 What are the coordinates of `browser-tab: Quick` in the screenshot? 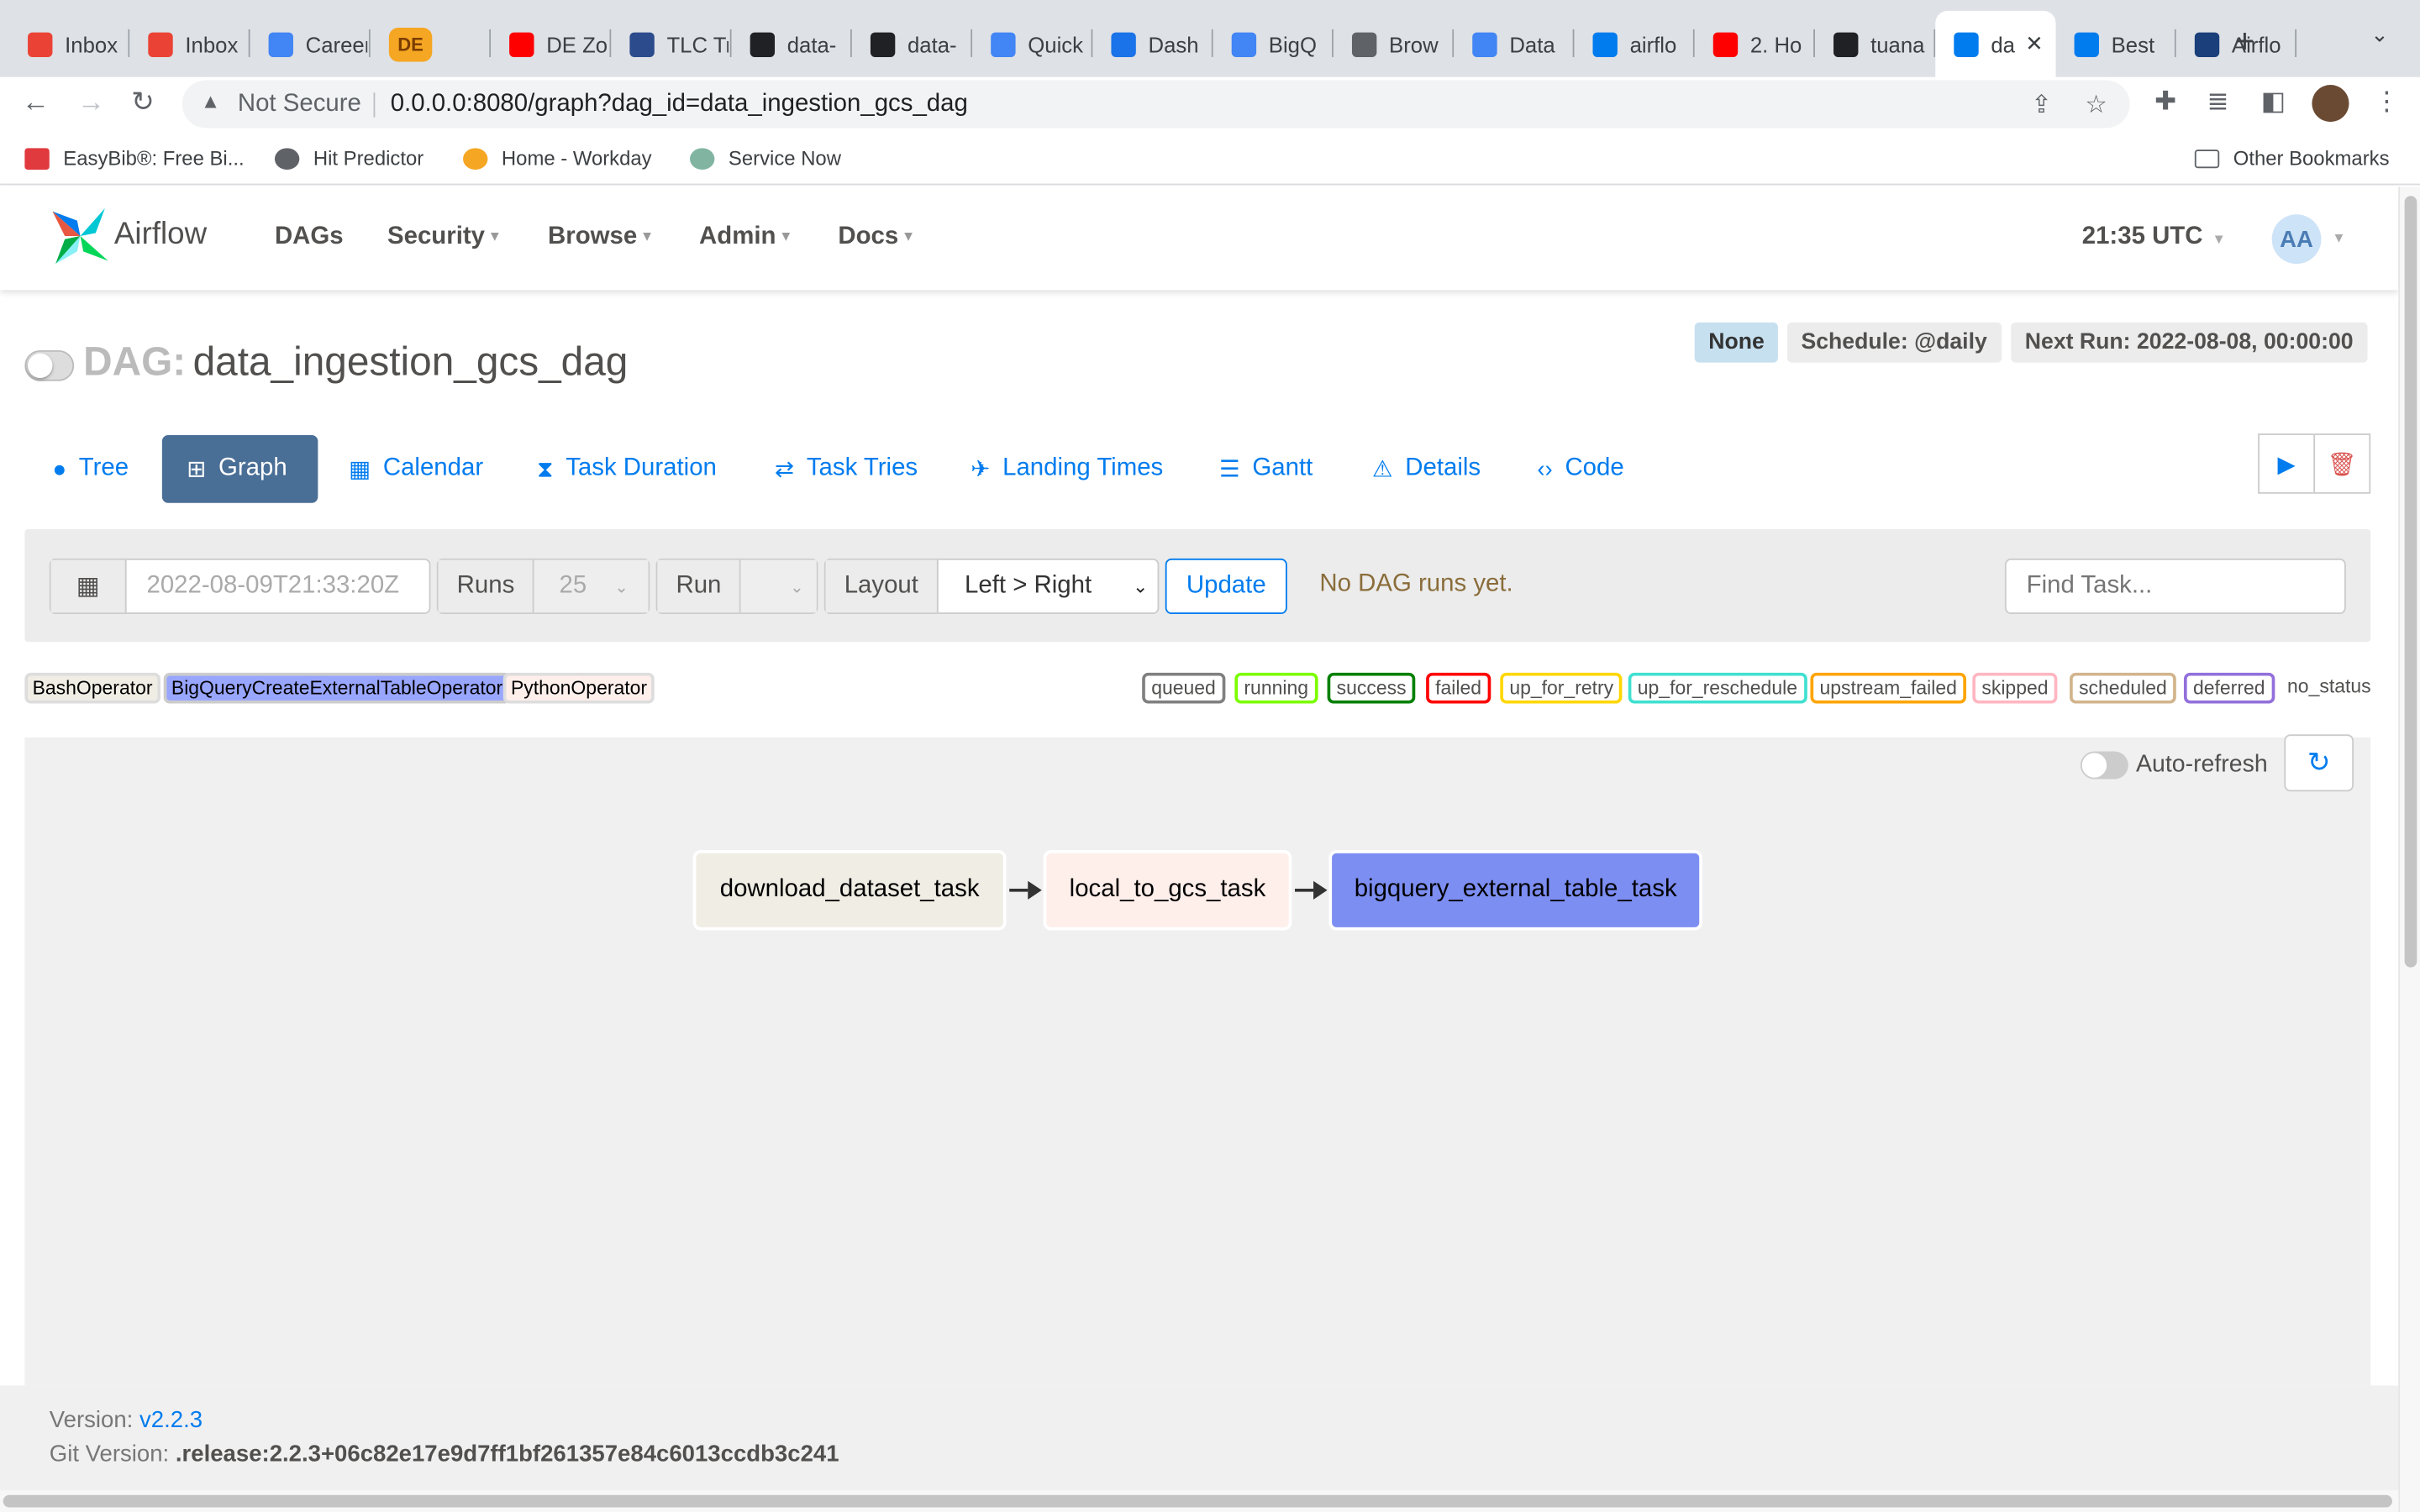 It's located at (1032, 44).